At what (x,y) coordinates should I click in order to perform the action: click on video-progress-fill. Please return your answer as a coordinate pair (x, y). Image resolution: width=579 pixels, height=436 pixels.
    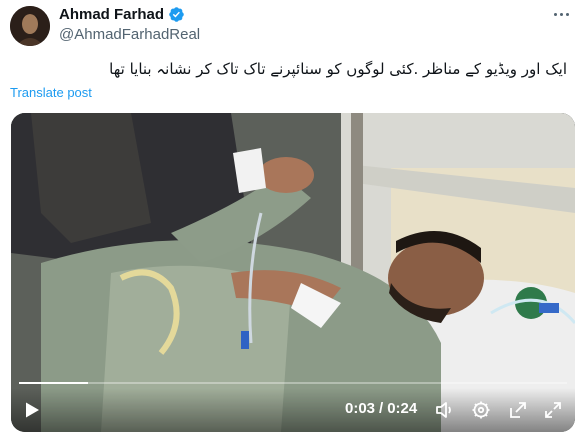
    Looking at the image, I should click on (53, 383).